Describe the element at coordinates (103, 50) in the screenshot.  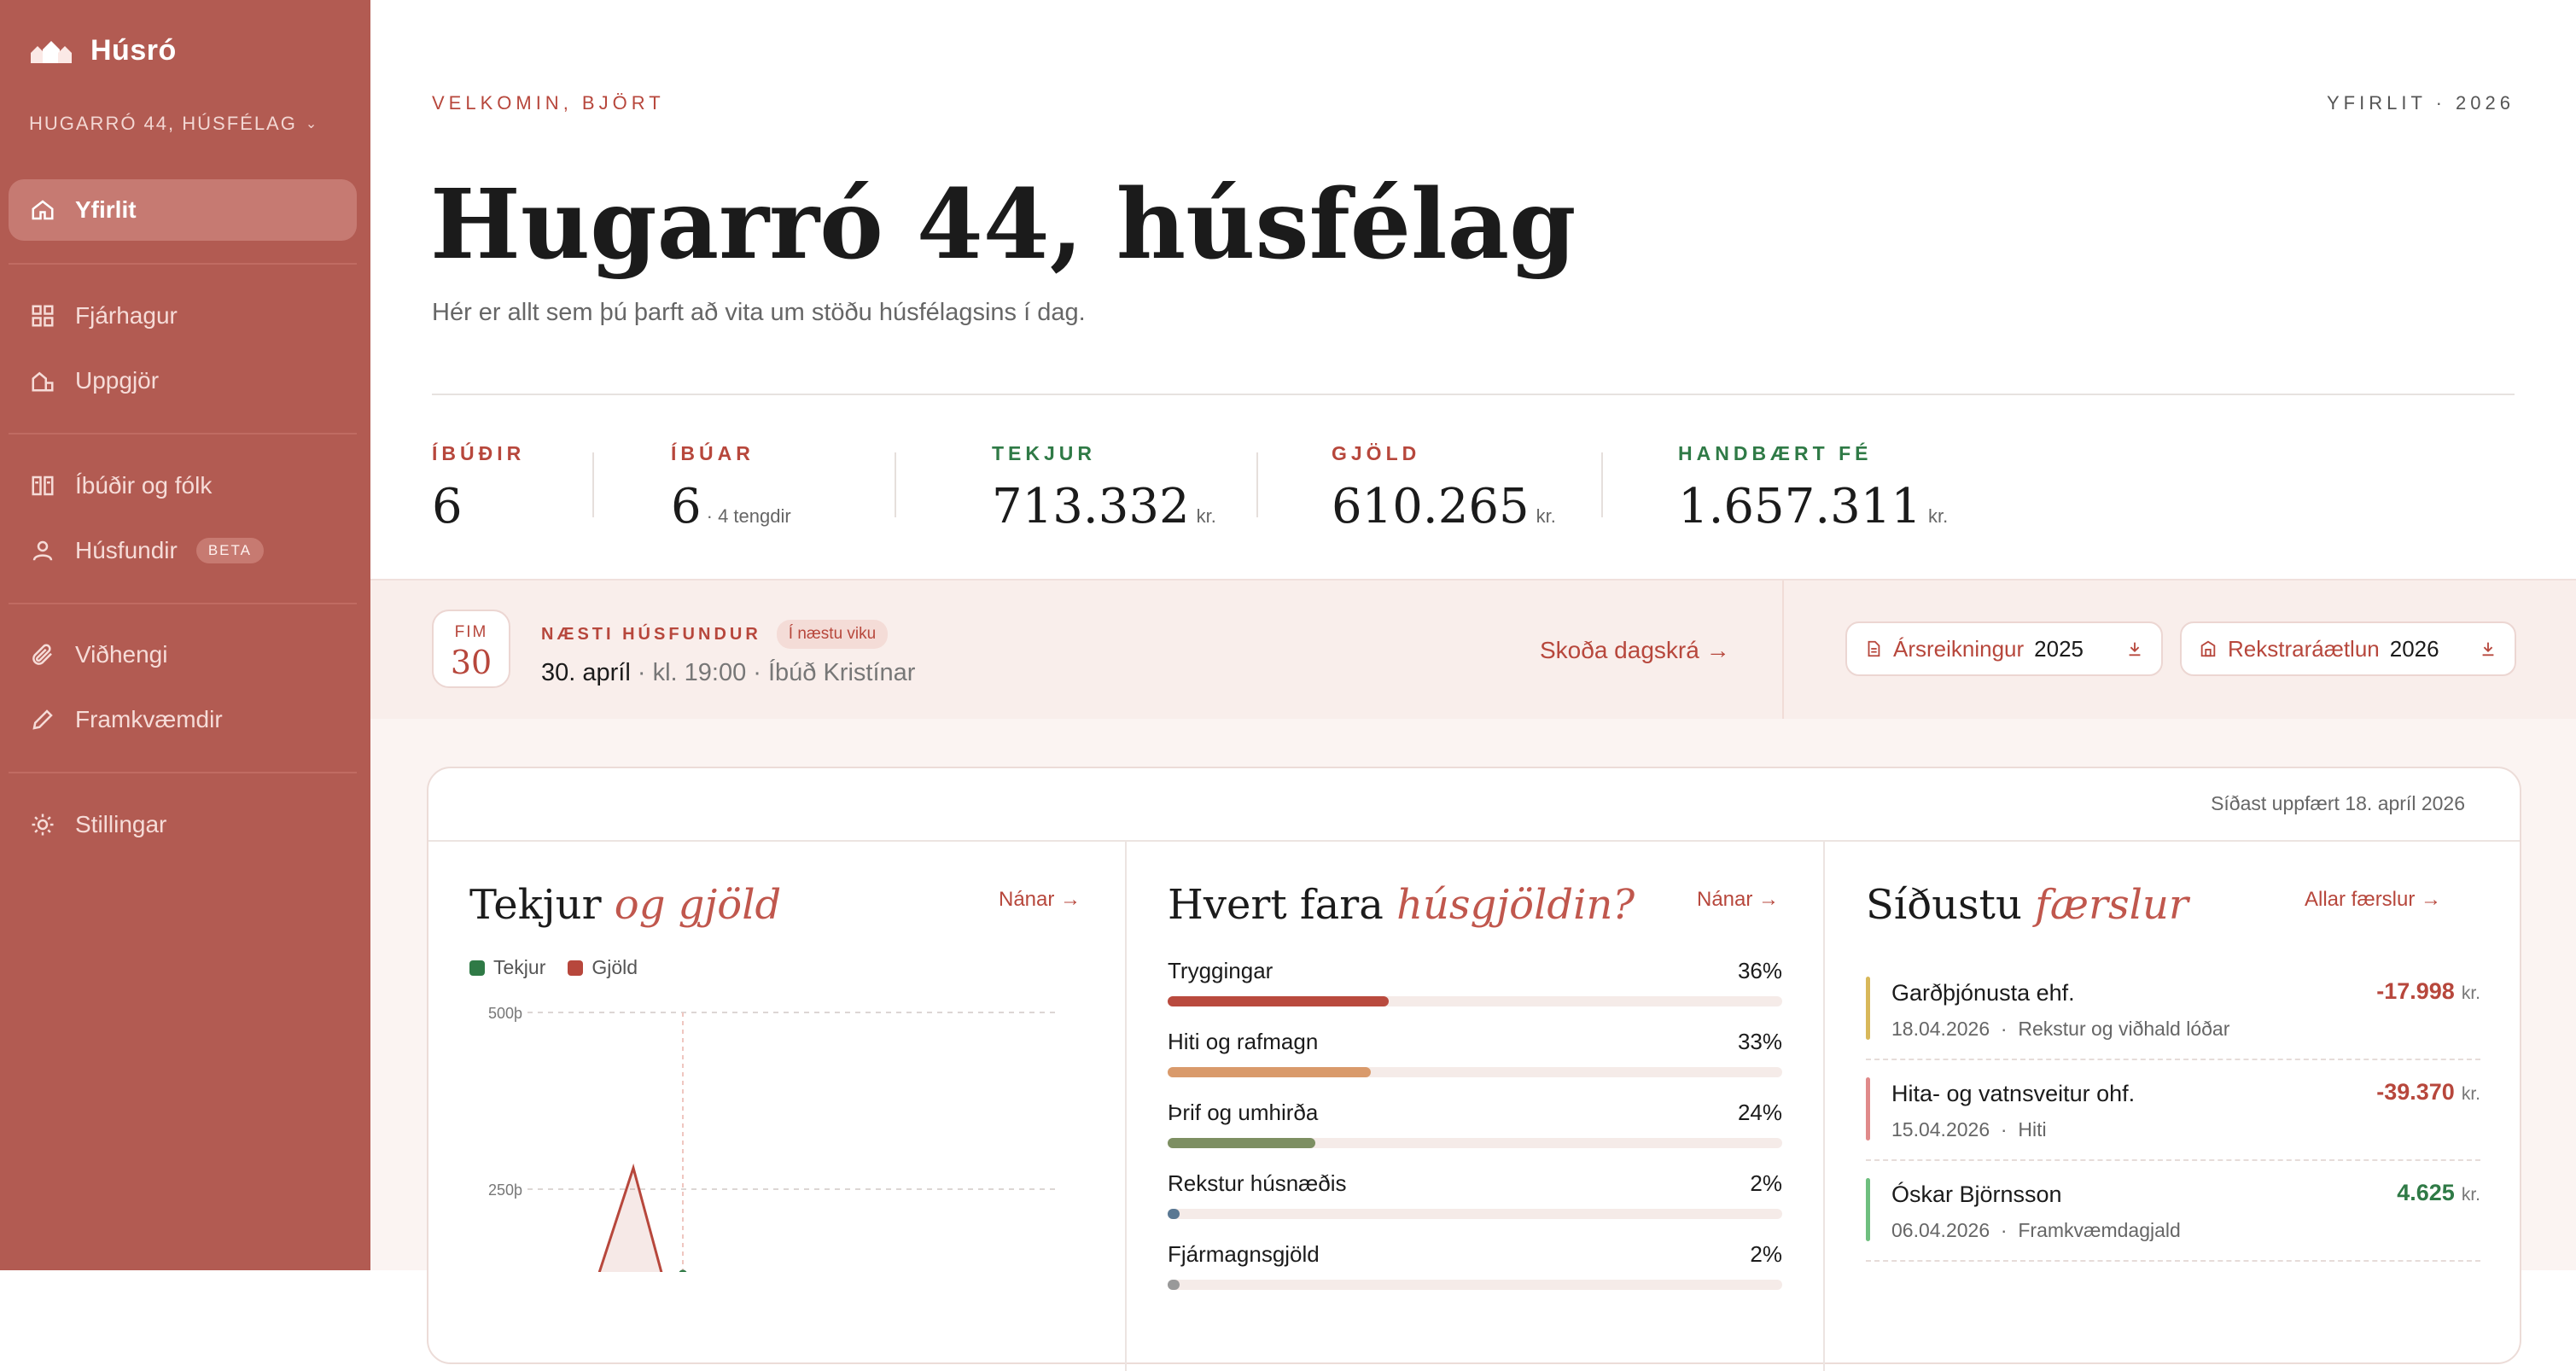
I see `brand: Húsró` at that location.